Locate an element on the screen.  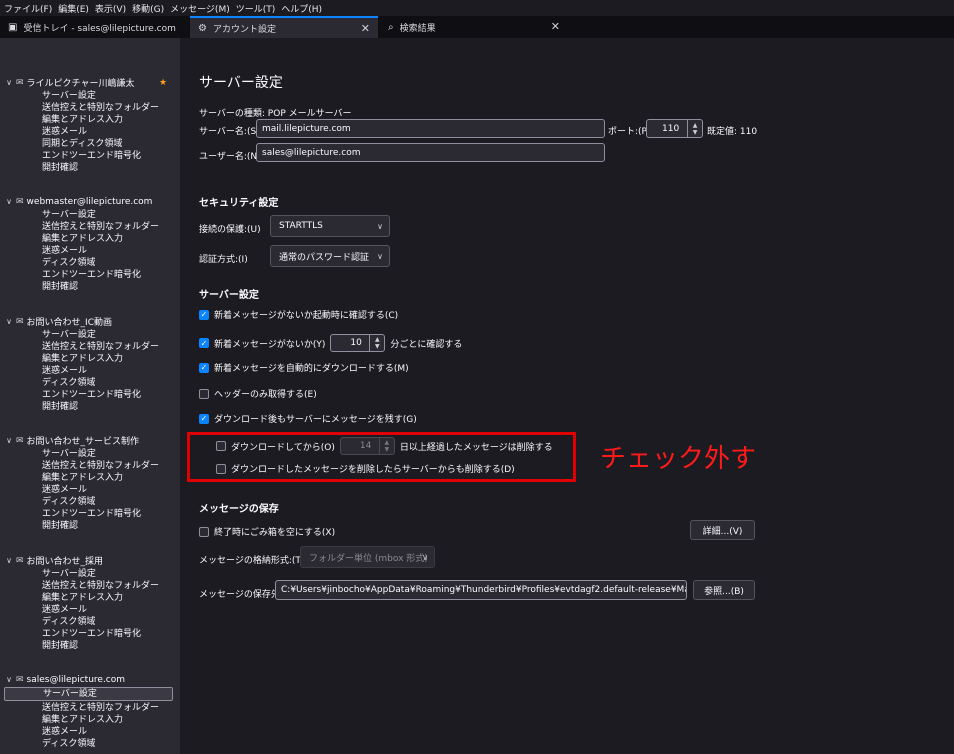
account-item: ∨ ✉ ライルピクチャー川嶋謙太 ★ is located at coordinates (90, 83).